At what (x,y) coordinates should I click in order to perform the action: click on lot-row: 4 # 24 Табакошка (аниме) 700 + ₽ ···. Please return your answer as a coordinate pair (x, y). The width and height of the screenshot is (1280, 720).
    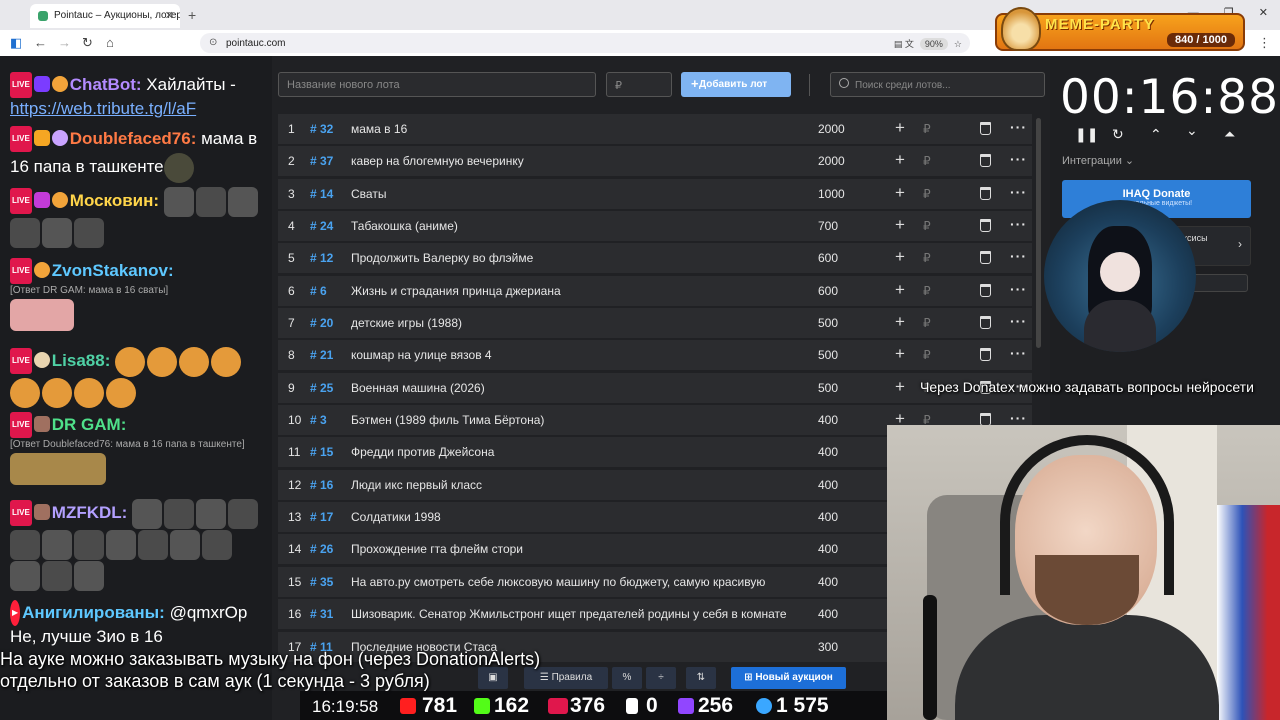
    Looking at the image, I should click on (655, 226).